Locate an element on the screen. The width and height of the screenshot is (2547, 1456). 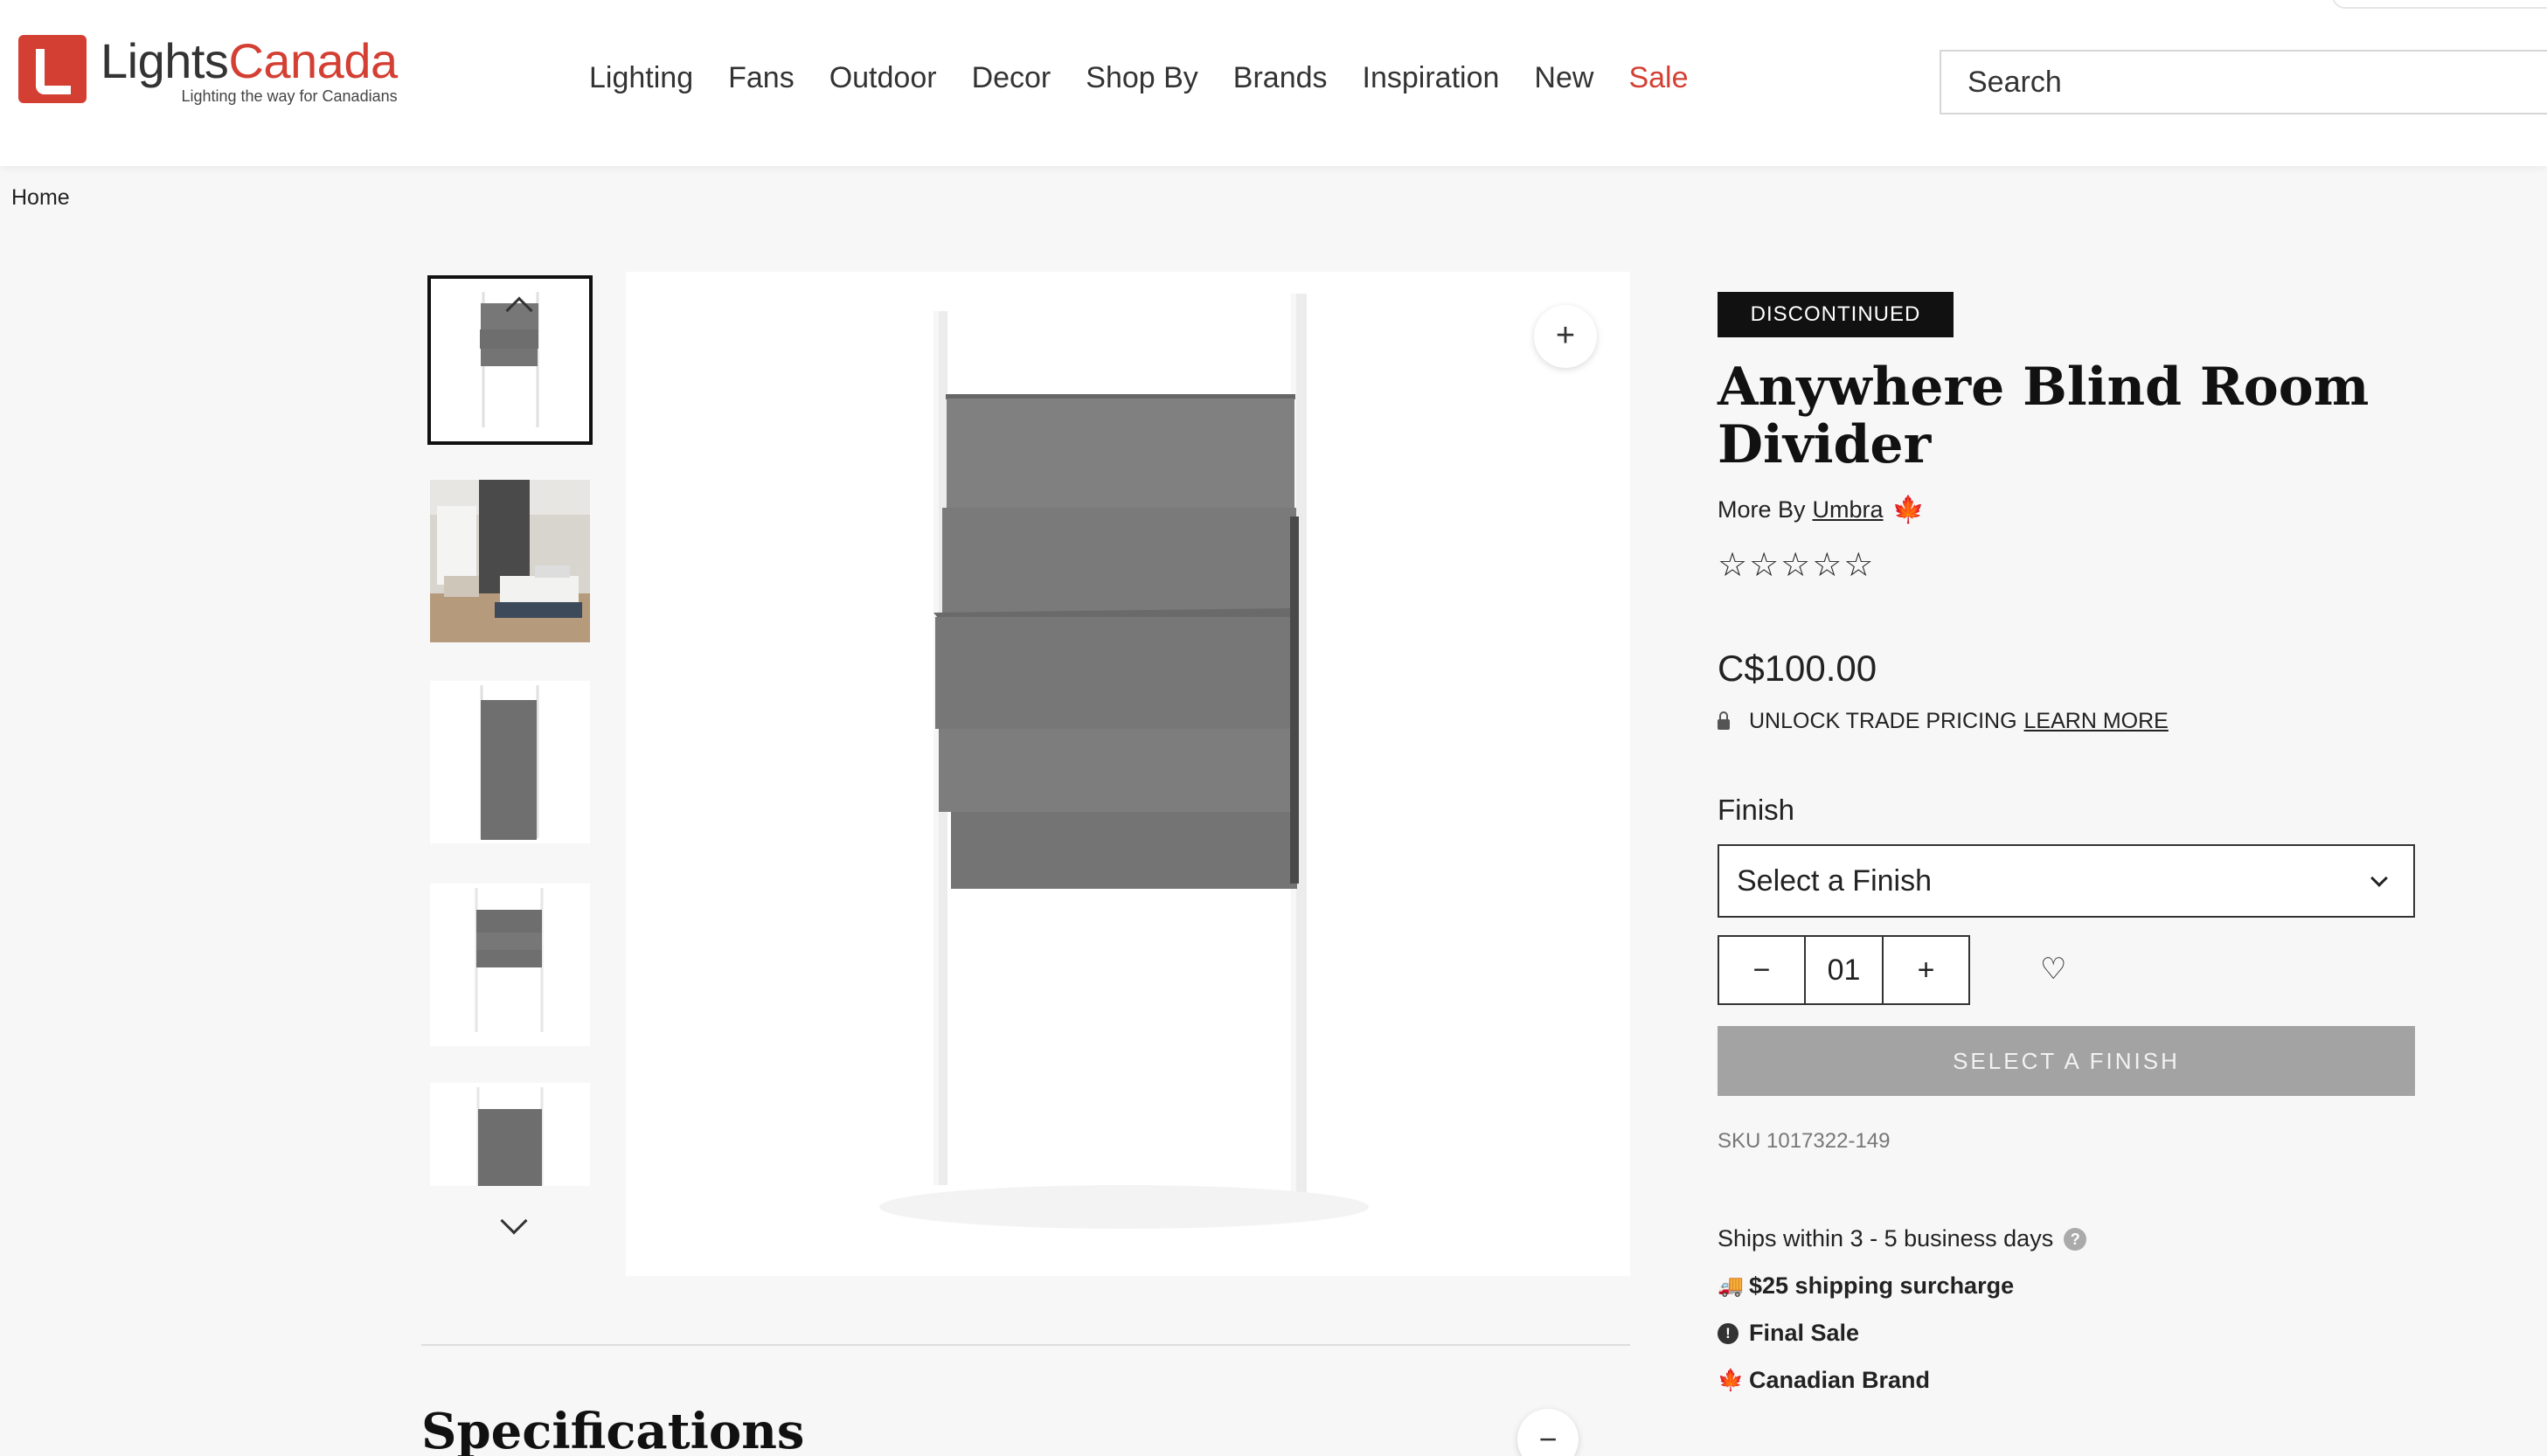
logo-name-part1: Lights is located at coordinates (165, 60).